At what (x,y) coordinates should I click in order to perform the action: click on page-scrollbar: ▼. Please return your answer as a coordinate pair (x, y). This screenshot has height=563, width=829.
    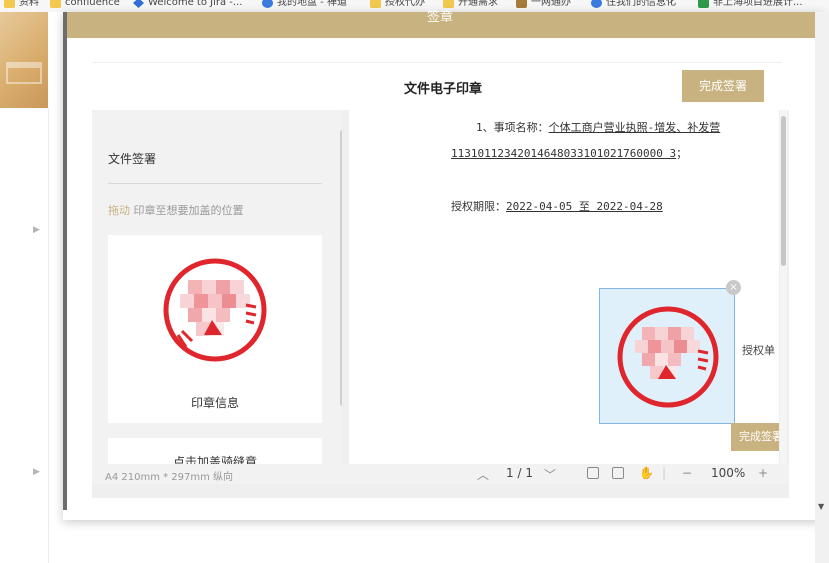
    Looking at the image, I should click on (822, 287).